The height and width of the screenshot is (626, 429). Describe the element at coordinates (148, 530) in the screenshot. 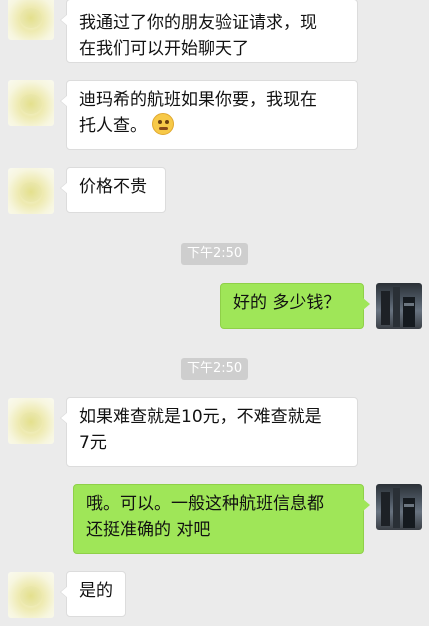

I see `message-text: 还挺准确的 对吧` at that location.